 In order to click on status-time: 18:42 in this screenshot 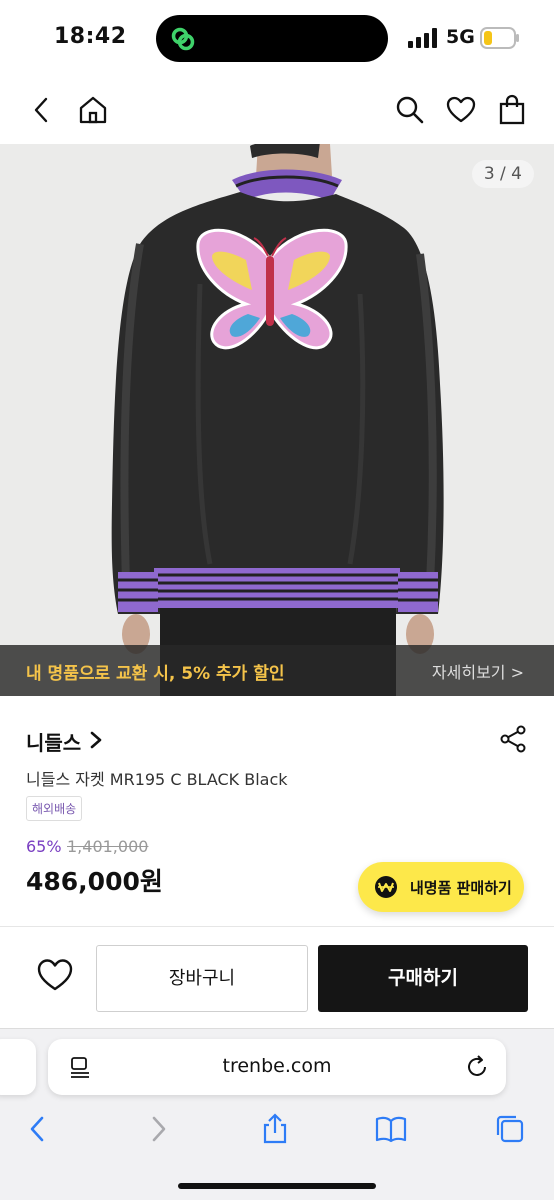, I will do `click(90, 36)`.